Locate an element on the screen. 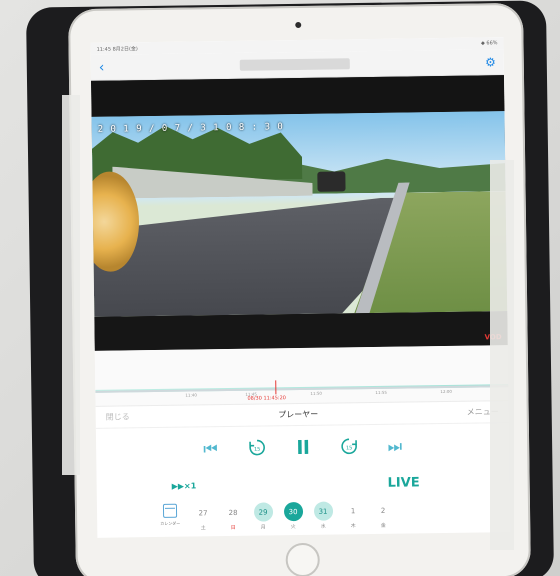  calendar-label: カレンダー is located at coordinates (170, 523).